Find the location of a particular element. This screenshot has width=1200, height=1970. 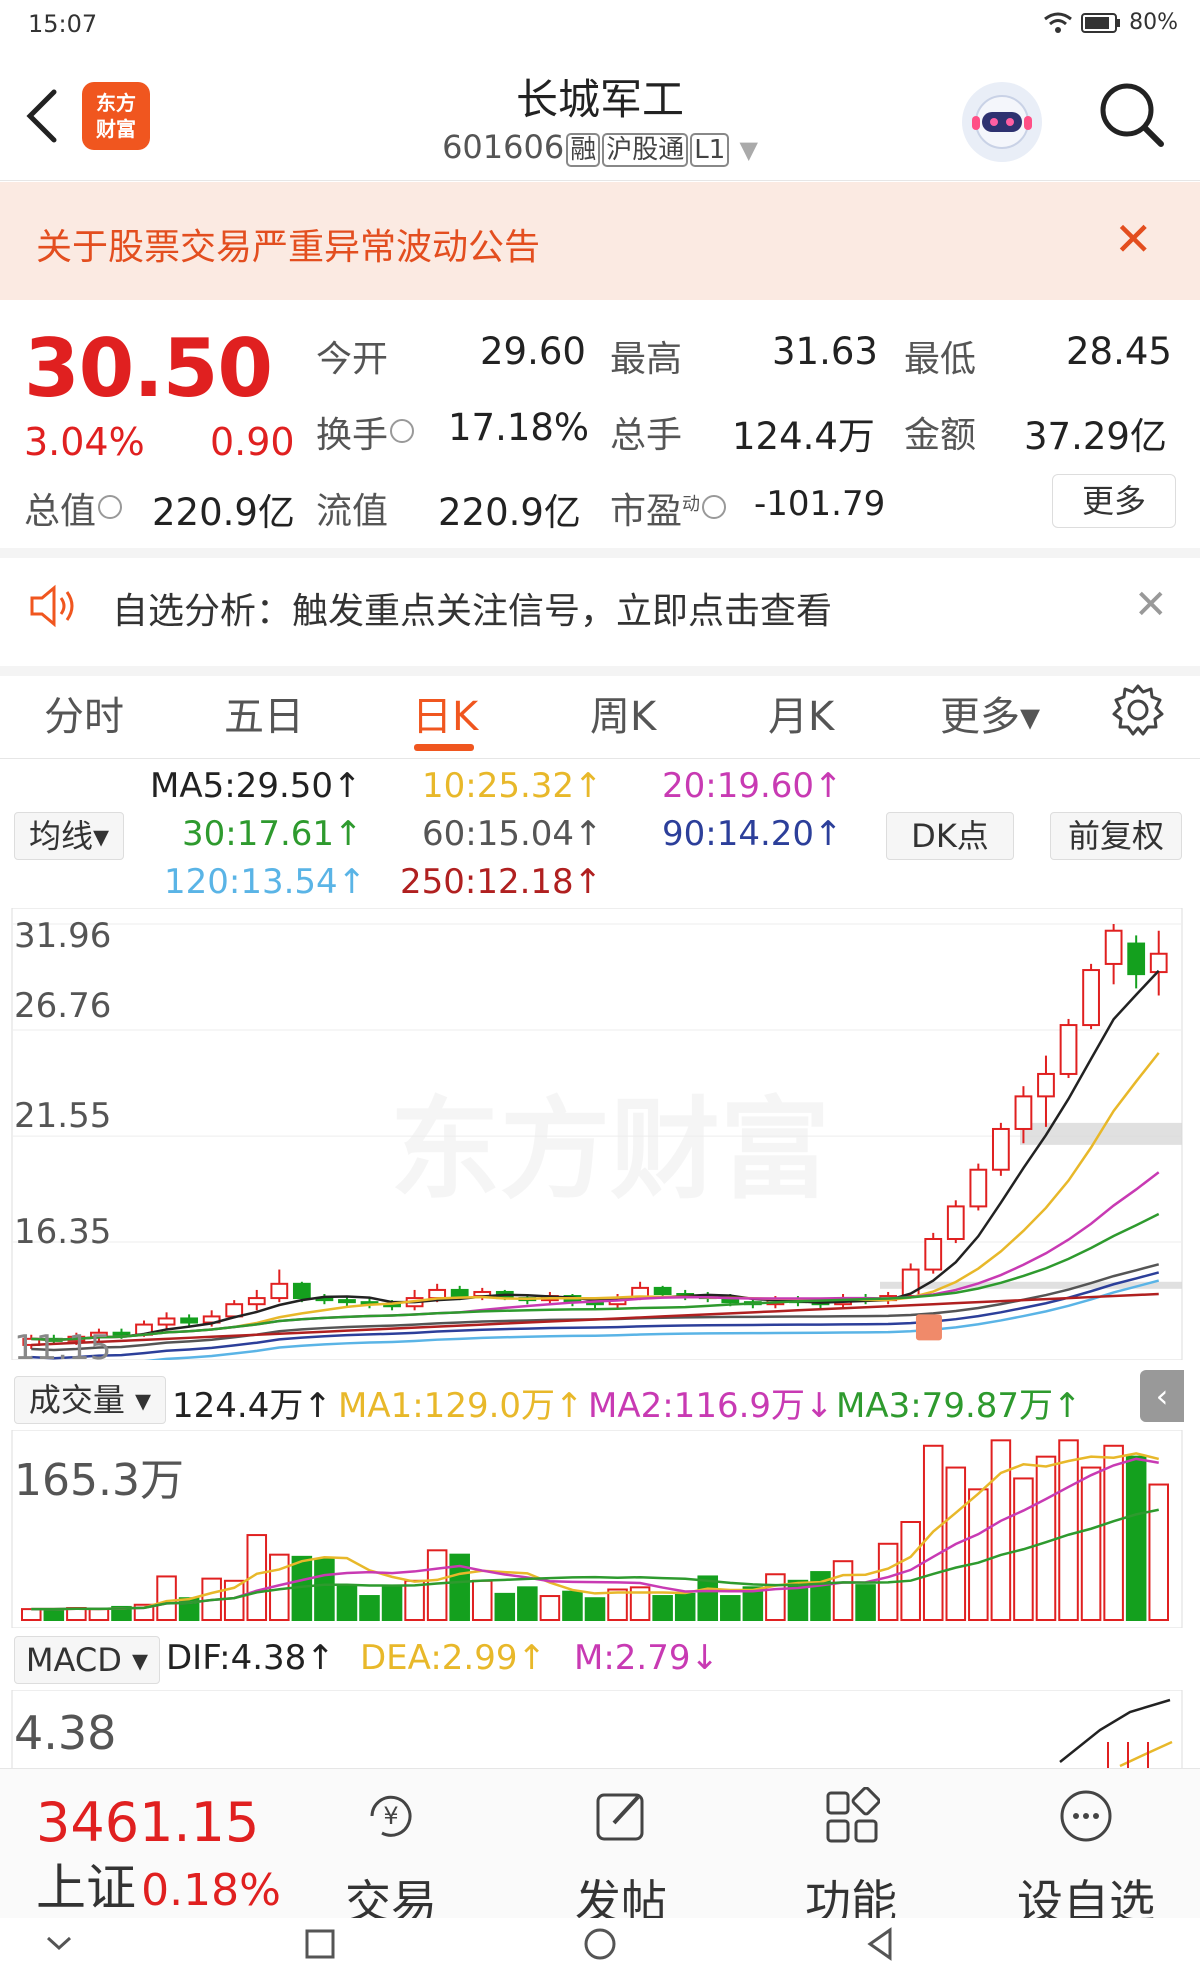

turnover-label-text: 换手 is located at coordinates (352, 435).